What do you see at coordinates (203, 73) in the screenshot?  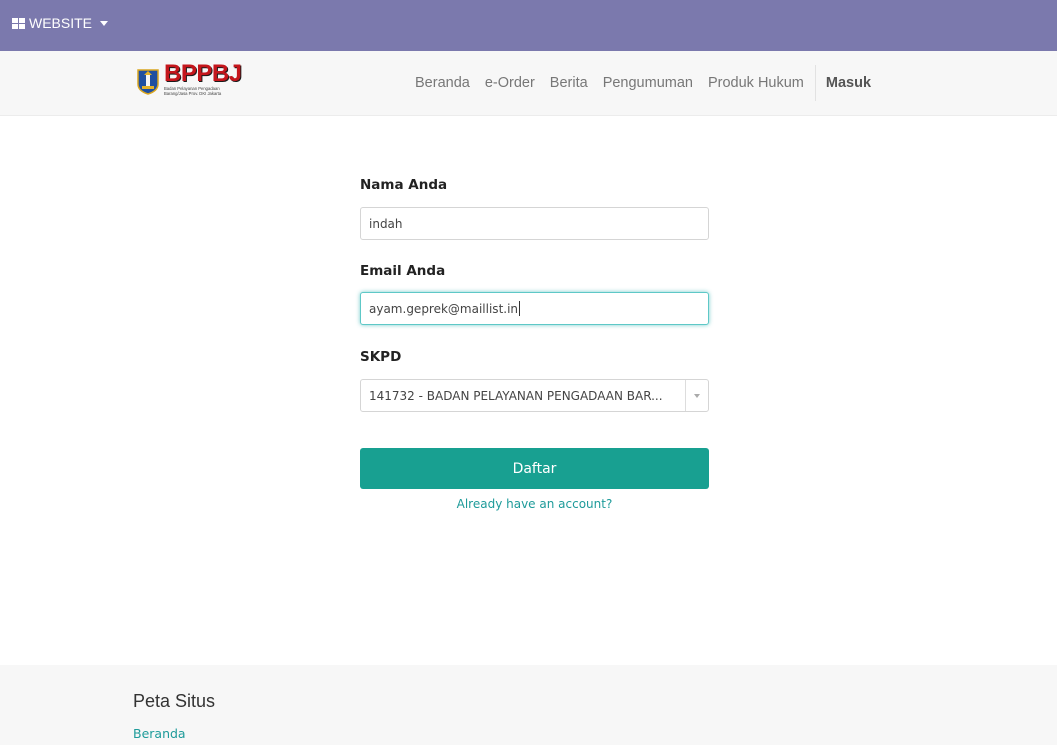 I see `brand-name: BPPBJ` at bounding box center [203, 73].